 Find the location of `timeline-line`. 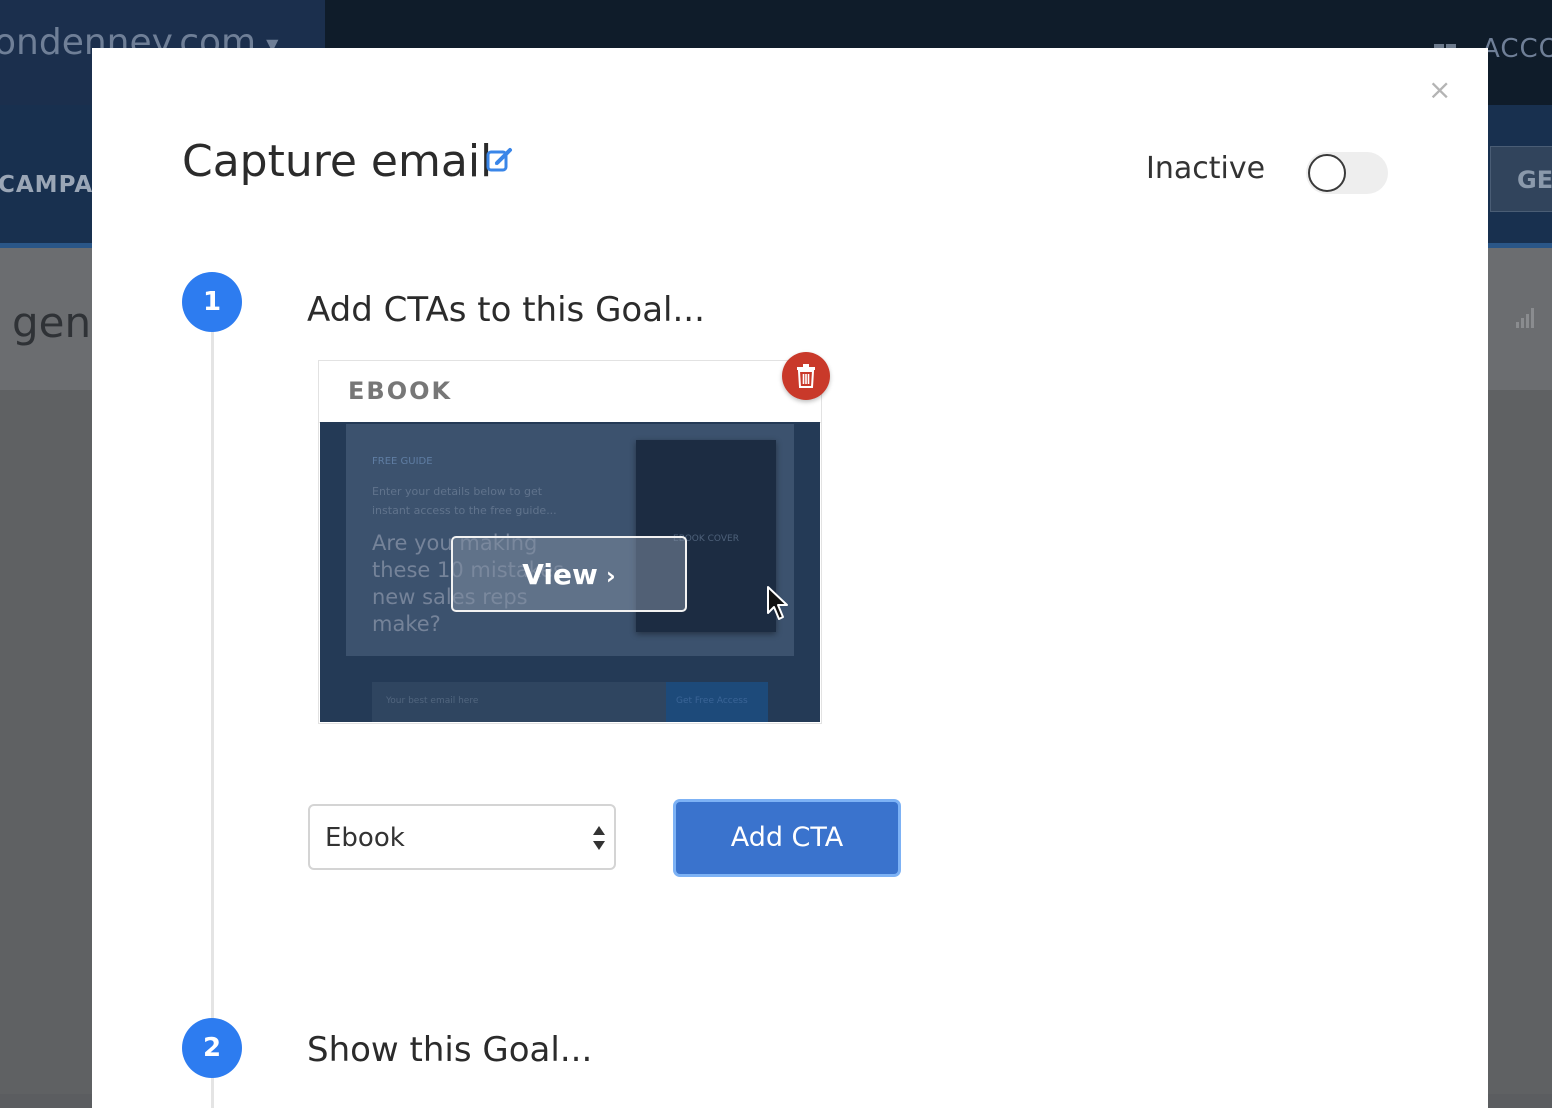

timeline-line is located at coordinates (212, 708).